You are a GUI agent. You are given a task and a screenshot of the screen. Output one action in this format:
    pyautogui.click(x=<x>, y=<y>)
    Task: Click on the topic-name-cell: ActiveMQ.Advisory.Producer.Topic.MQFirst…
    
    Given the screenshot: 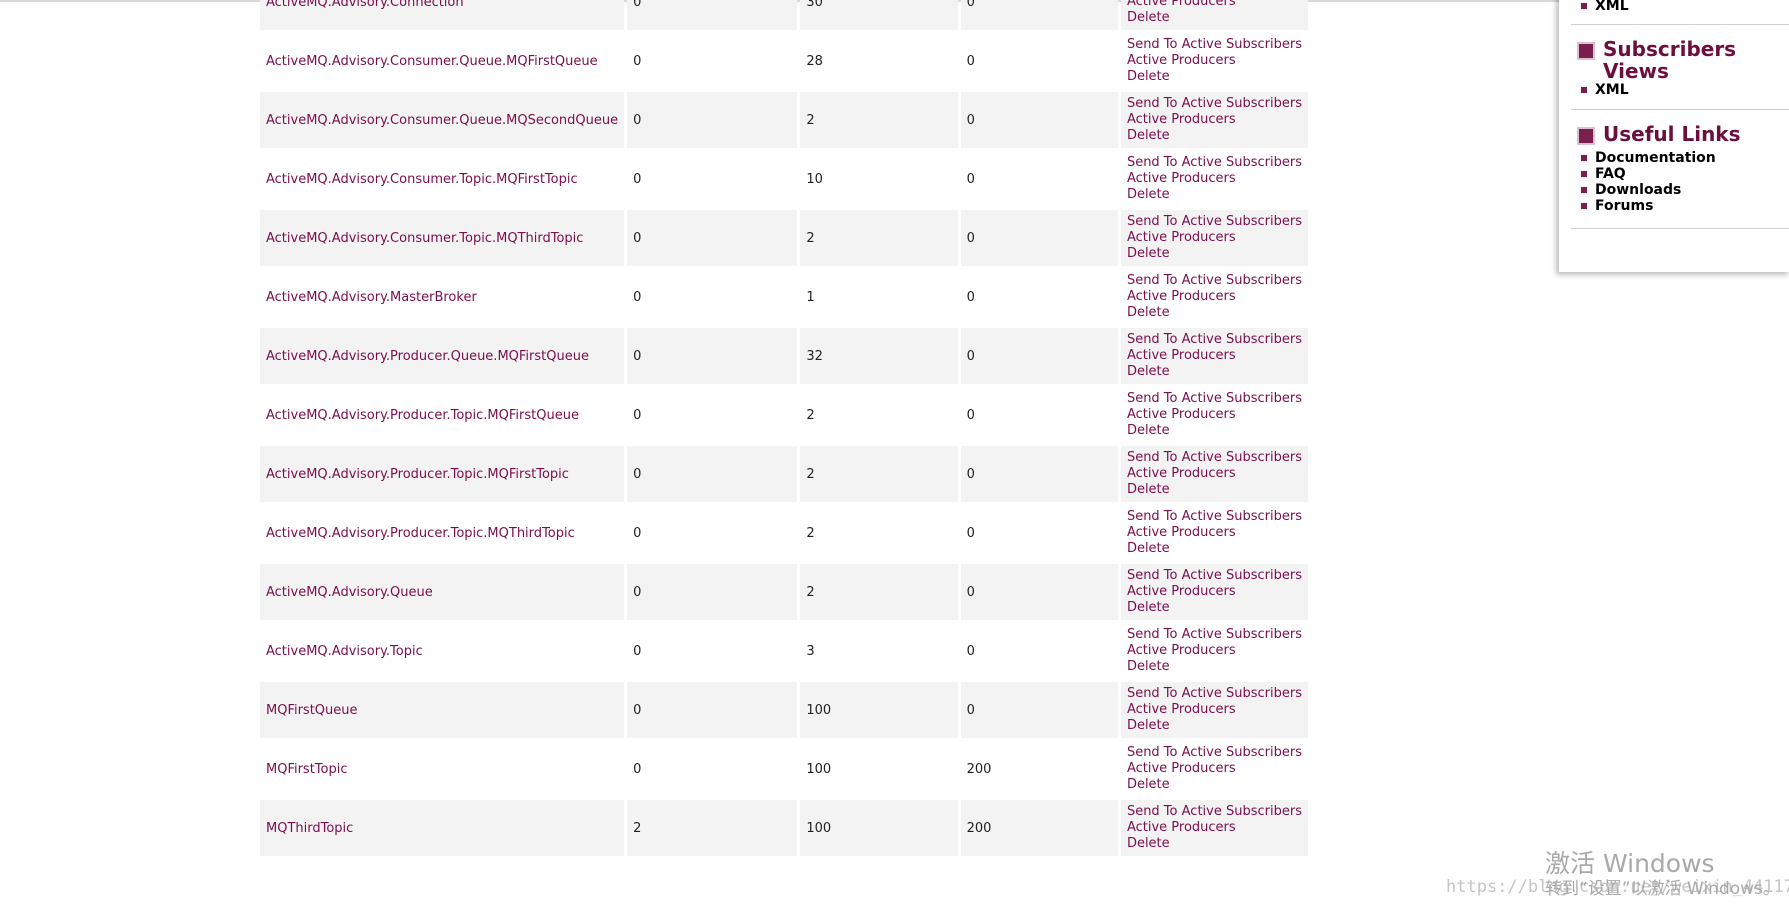 What is the action you would take?
    pyautogui.click(x=442, y=474)
    